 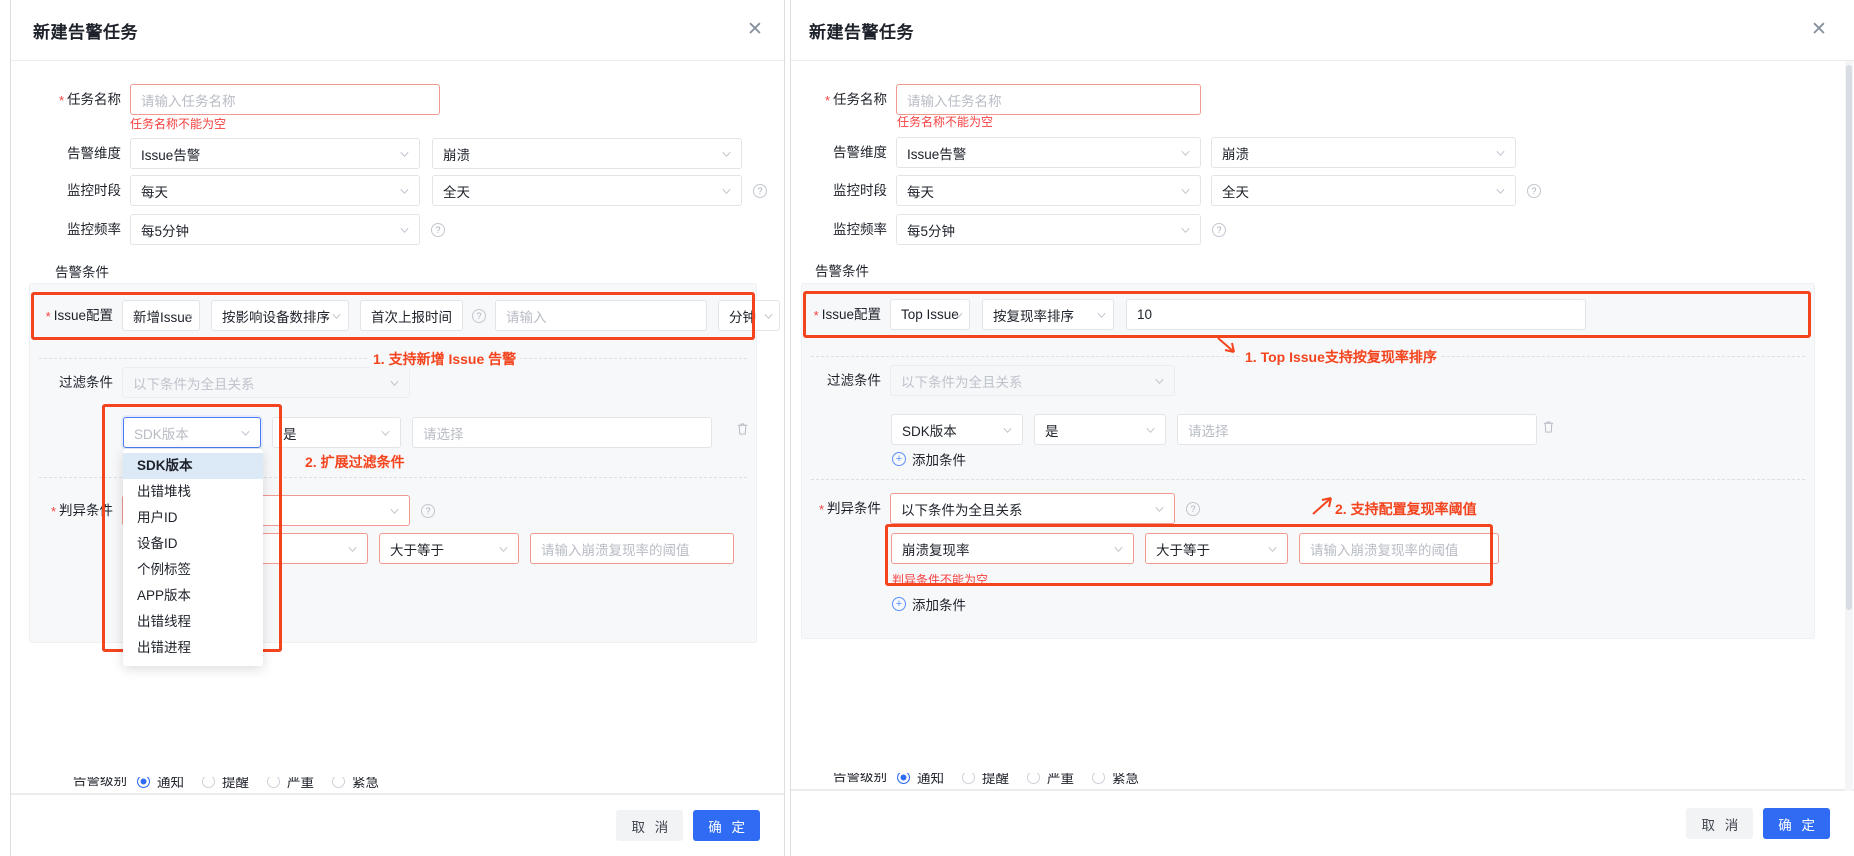 What do you see at coordinates (1357, 429) in the screenshot?
I see `right-filter-value-select: 请选择` at bounding box center [1357, 429].